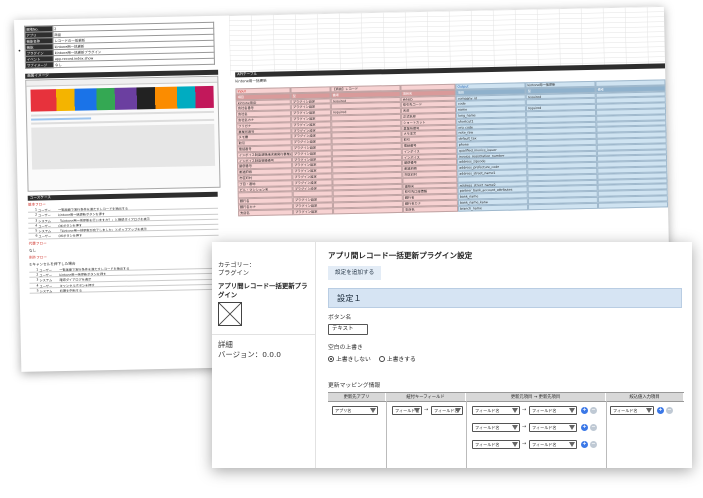 The image size is (703, 498). What do you see at coordinates (263, 290) in the screenshot?
I see `plugin-name: アプリ間レコード一括更新プラグイン` at bounding box center [263, 290].